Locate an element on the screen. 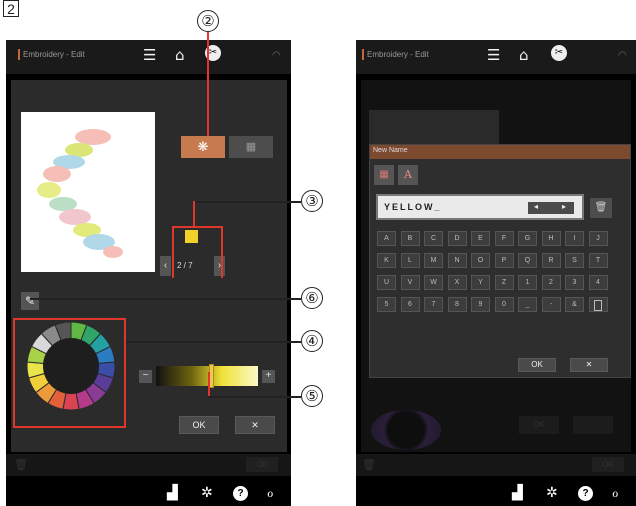  cursor-left-icon: ◂ is located at coordinates (536, 206).